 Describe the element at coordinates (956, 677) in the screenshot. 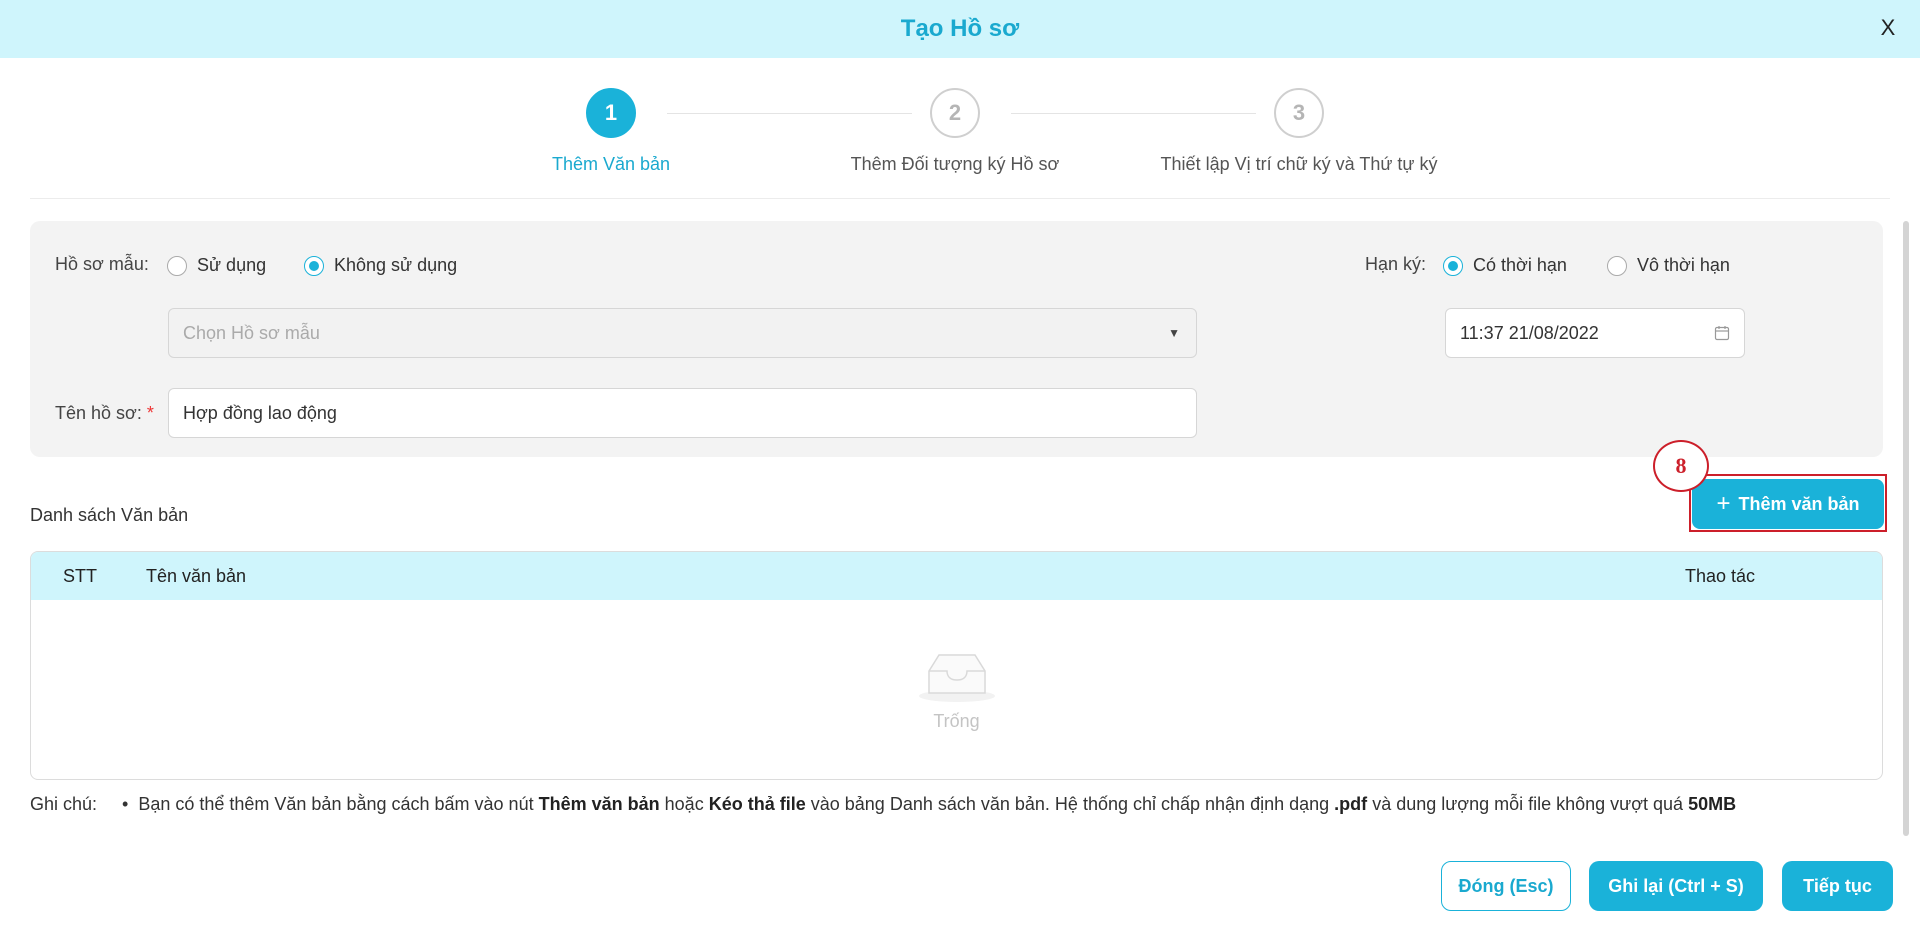

I see `empty-inbox-icon` at that location.